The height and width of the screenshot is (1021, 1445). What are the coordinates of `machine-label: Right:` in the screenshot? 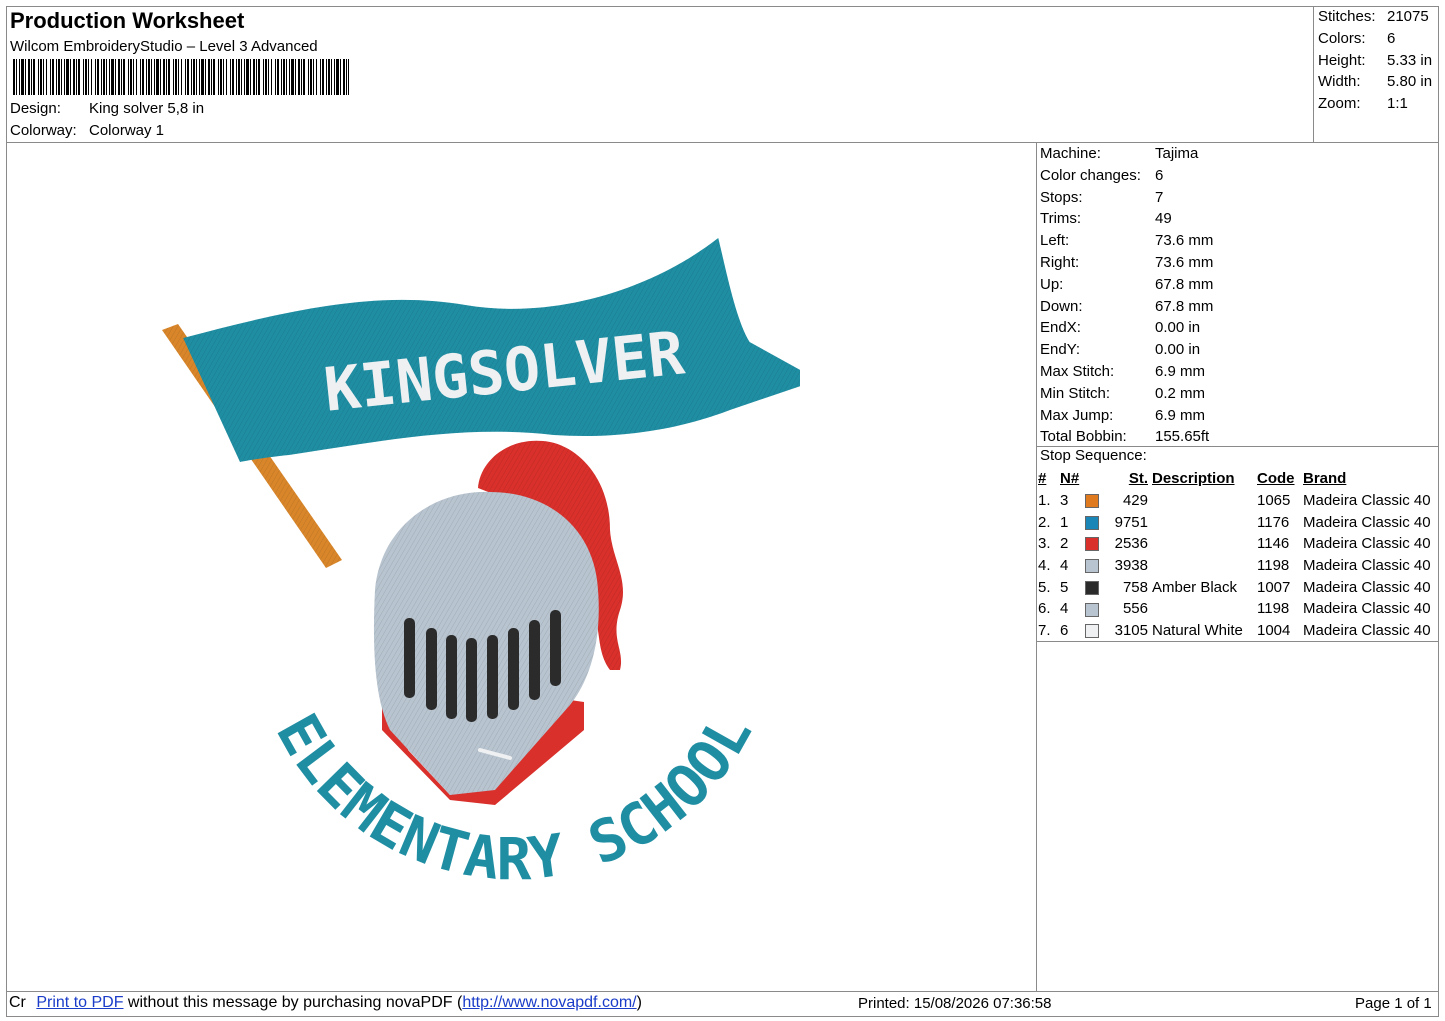 It's located at (1060, 262).